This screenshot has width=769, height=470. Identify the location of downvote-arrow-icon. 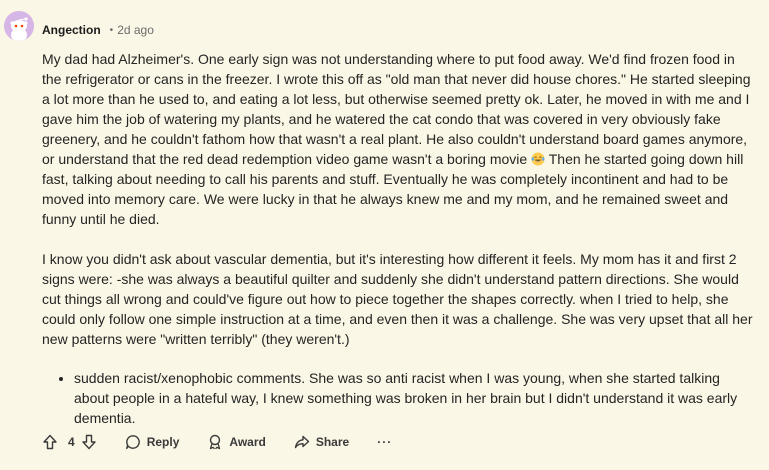
(88, 442).